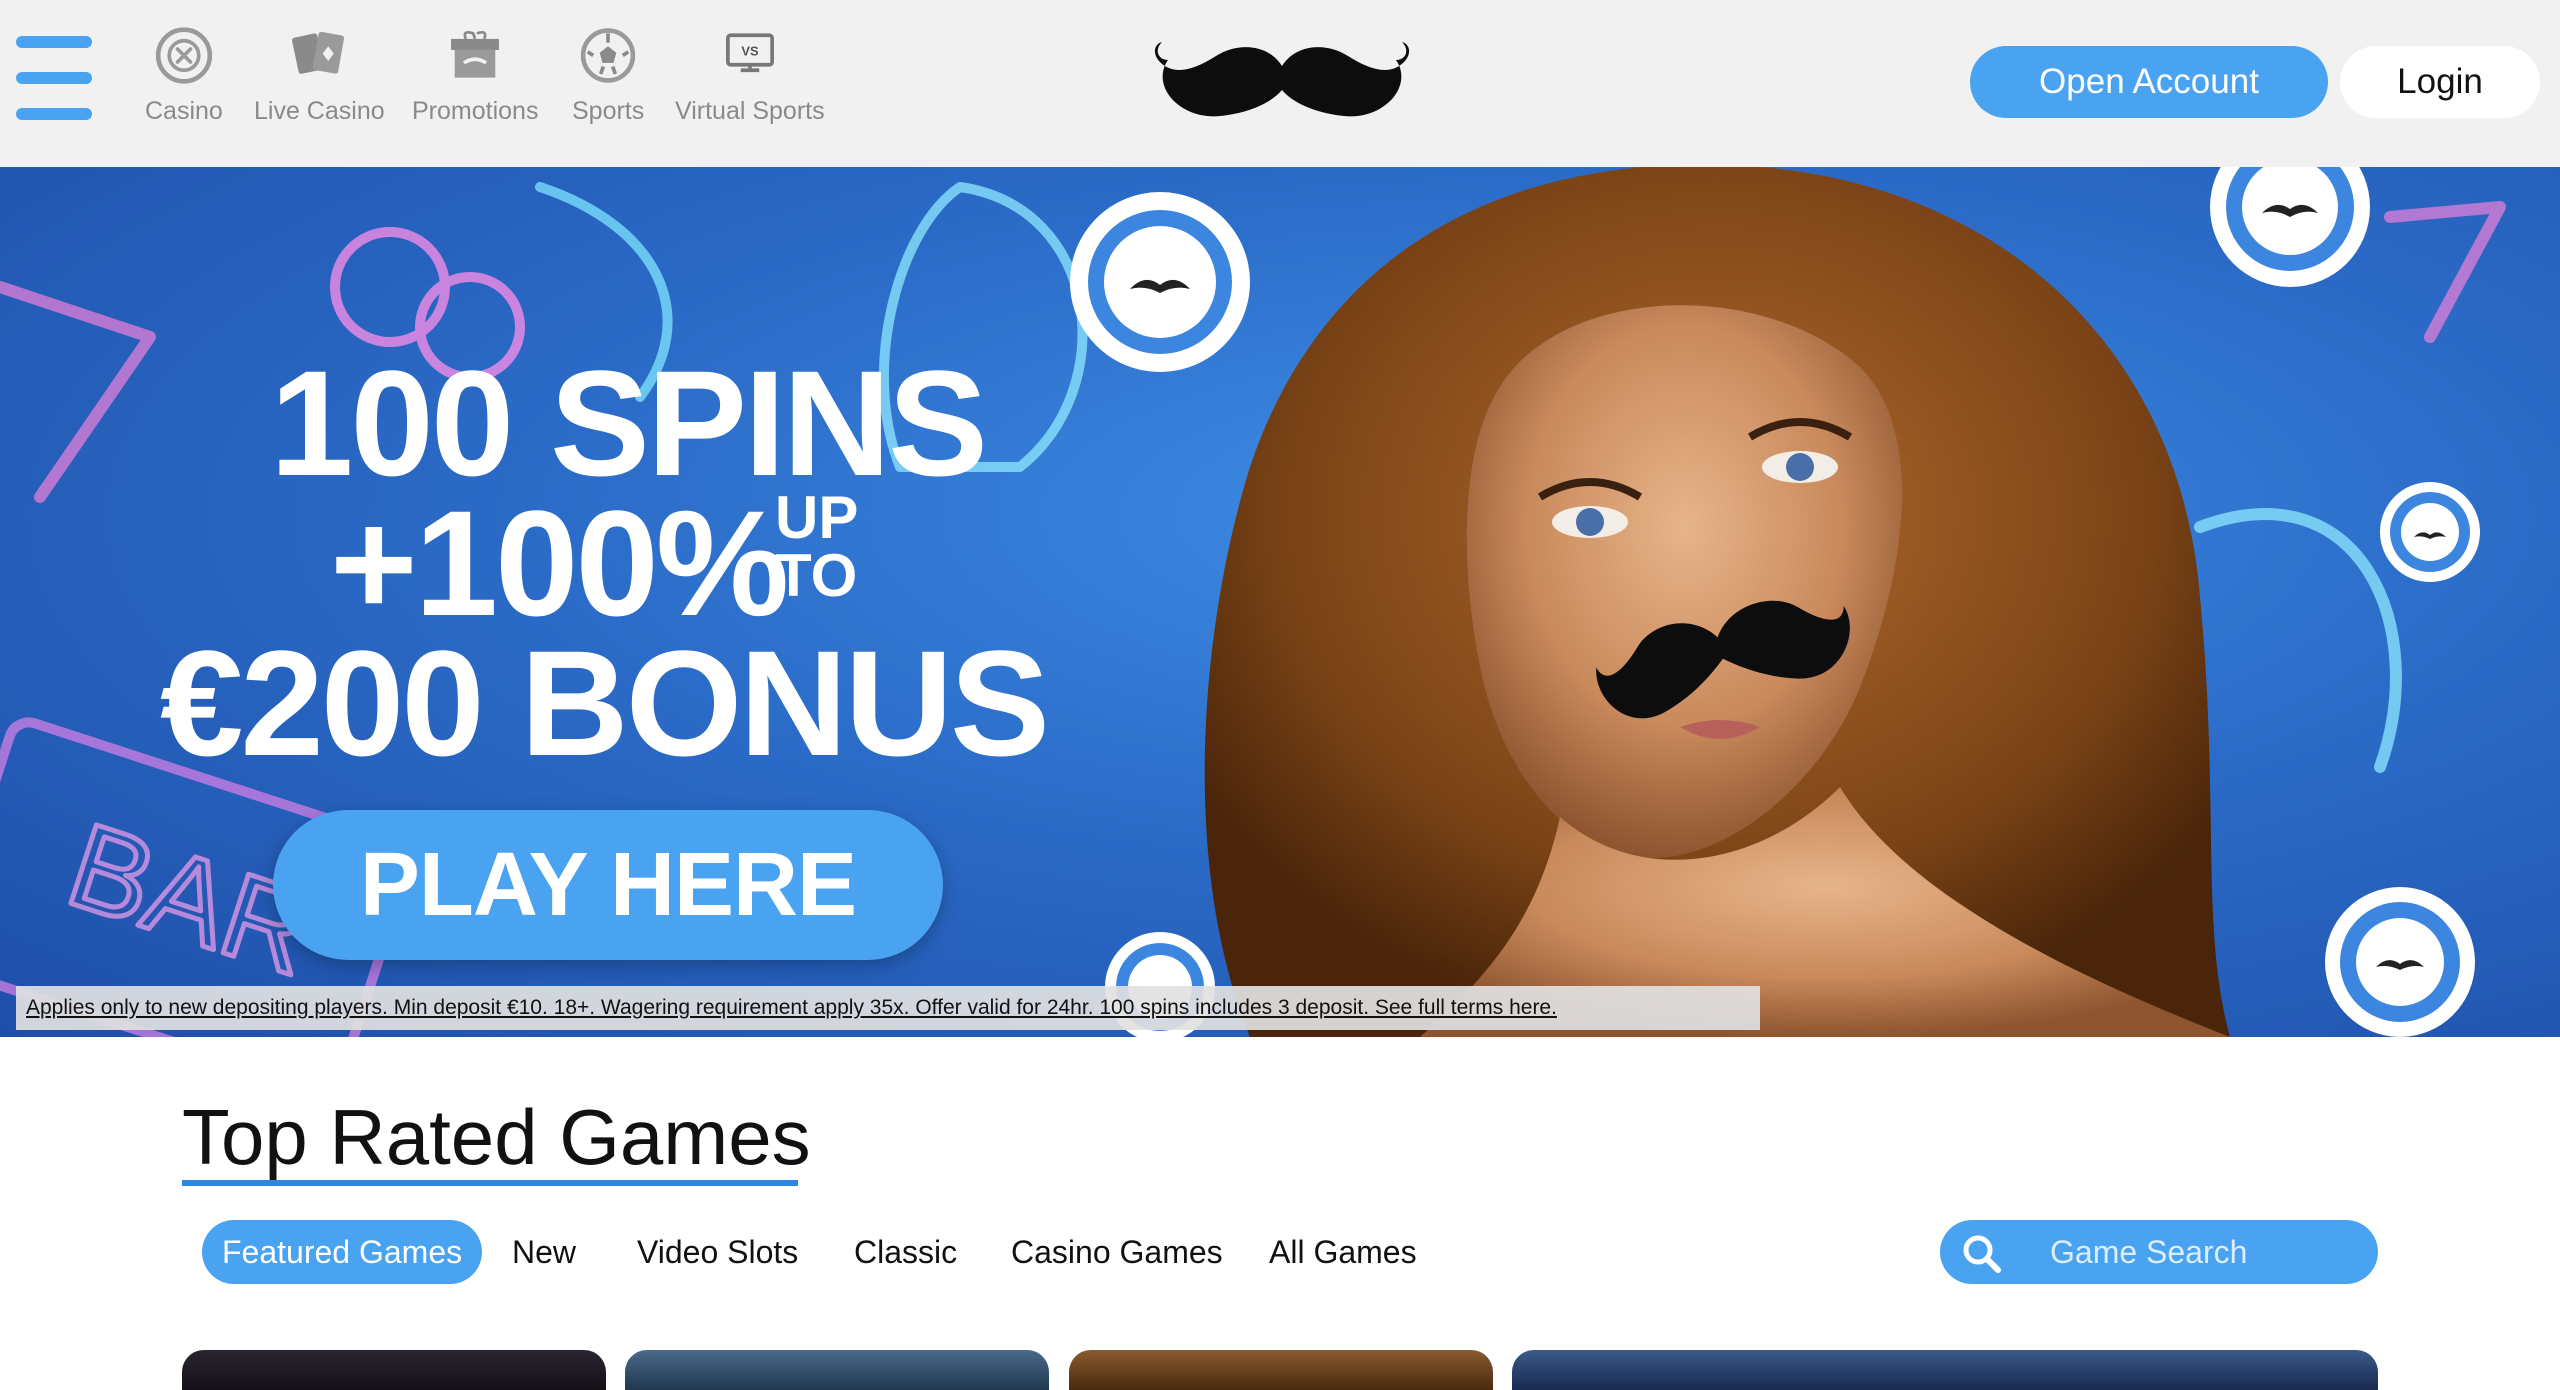 This screenshot has width=2560, height=1390. I want to click on nav-virtual-sports-label: Virtual Sports, so click(750, 111).